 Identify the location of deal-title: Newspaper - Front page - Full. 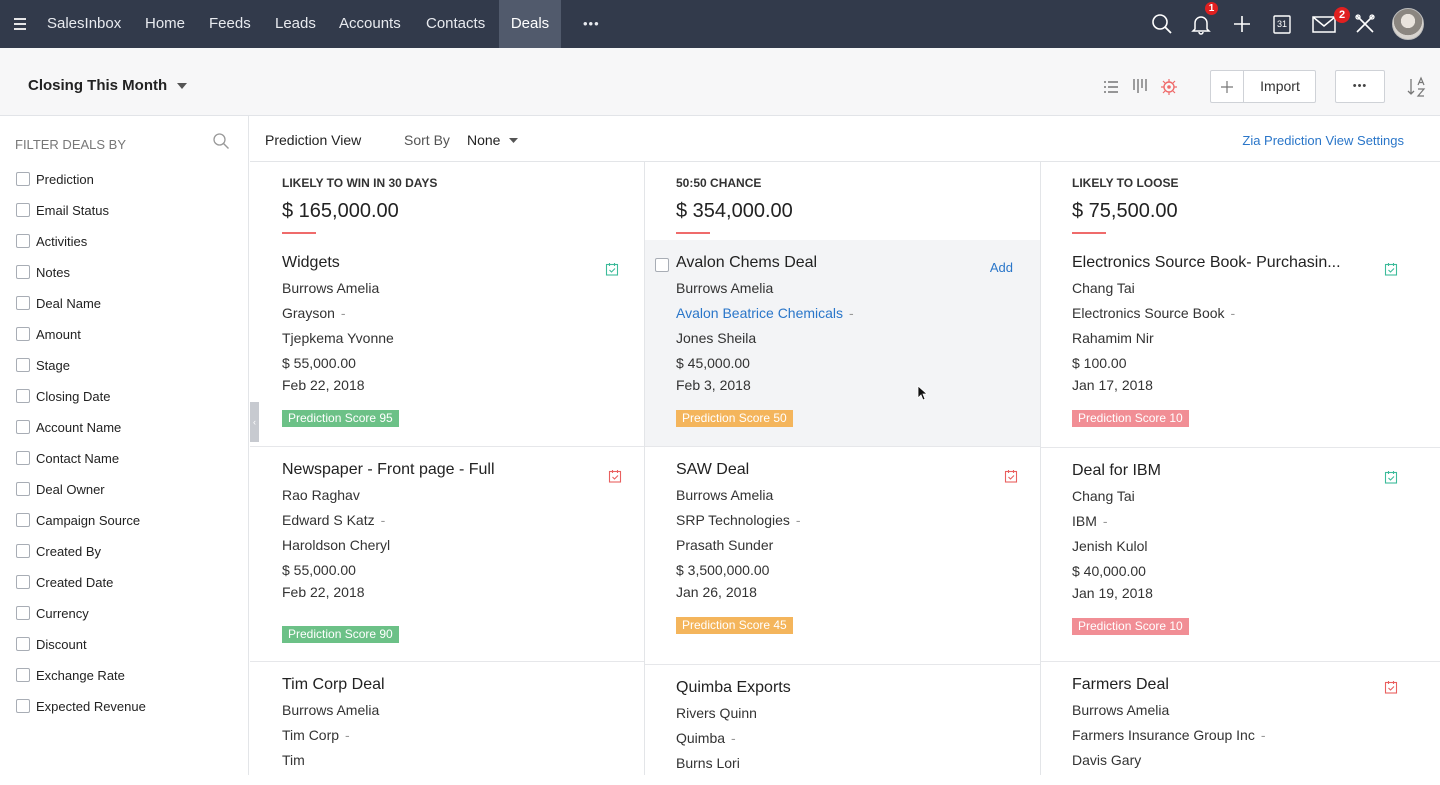
(388, 470).